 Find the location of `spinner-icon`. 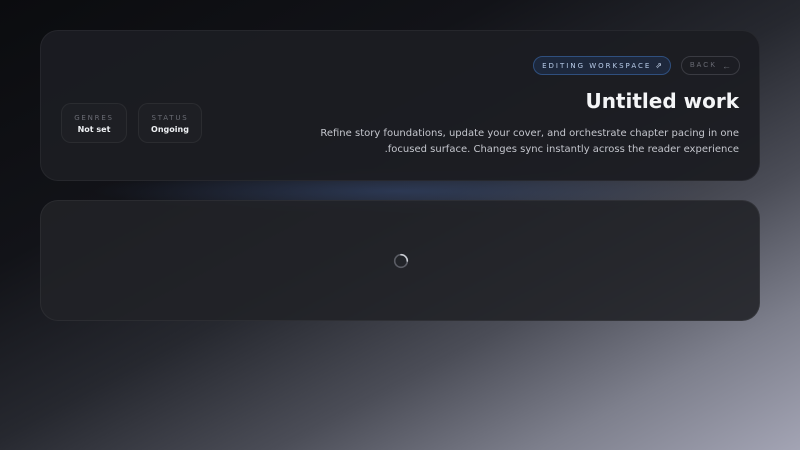

spinner-icon is located at coordinates (401, 261).